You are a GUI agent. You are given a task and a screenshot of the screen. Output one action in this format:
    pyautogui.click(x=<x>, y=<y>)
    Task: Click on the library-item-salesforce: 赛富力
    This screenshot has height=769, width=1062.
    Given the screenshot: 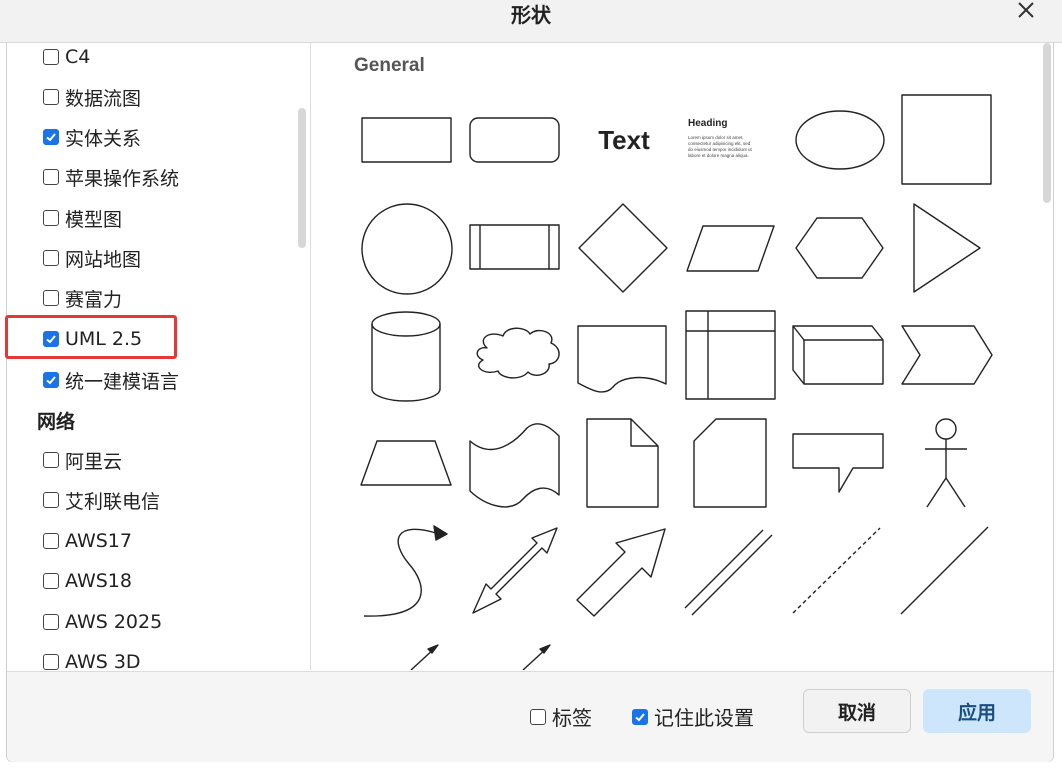 What is the action you would take?
    pyautogui.click(x=82, y=298)
    